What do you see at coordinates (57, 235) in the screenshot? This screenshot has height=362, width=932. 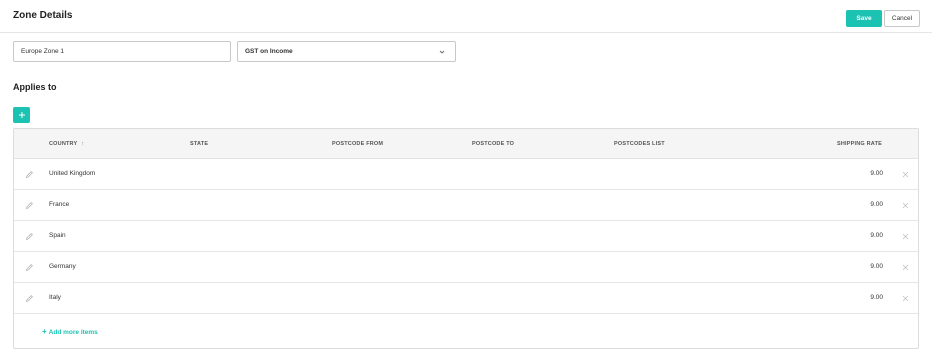 I see `country-cell: Spain` at bounding box center [57, 235].